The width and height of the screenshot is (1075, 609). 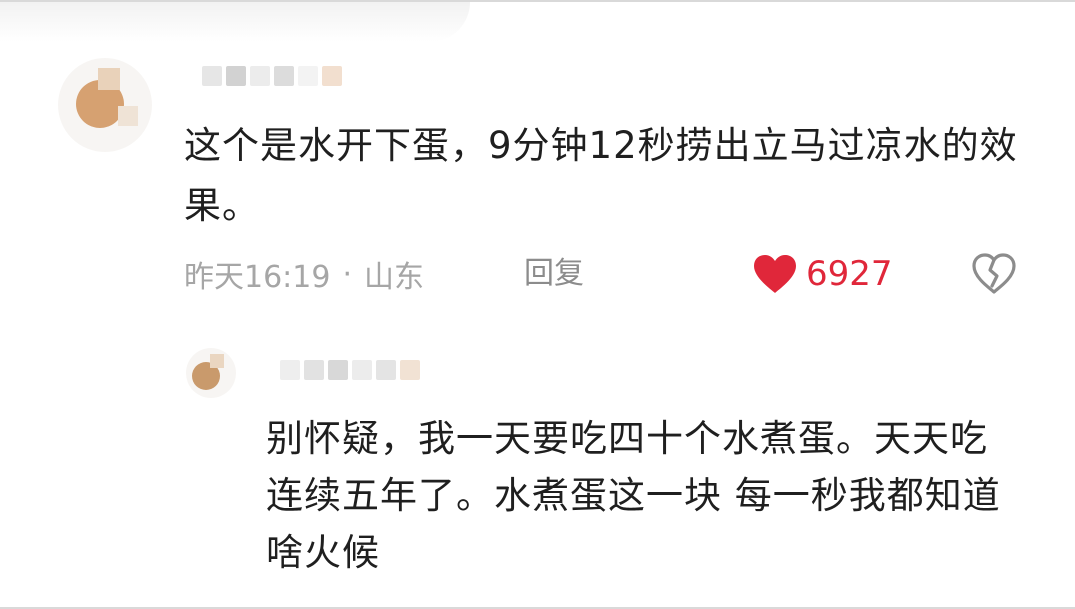 I want to click on commenter-avatar, so click(x=105, y=105).